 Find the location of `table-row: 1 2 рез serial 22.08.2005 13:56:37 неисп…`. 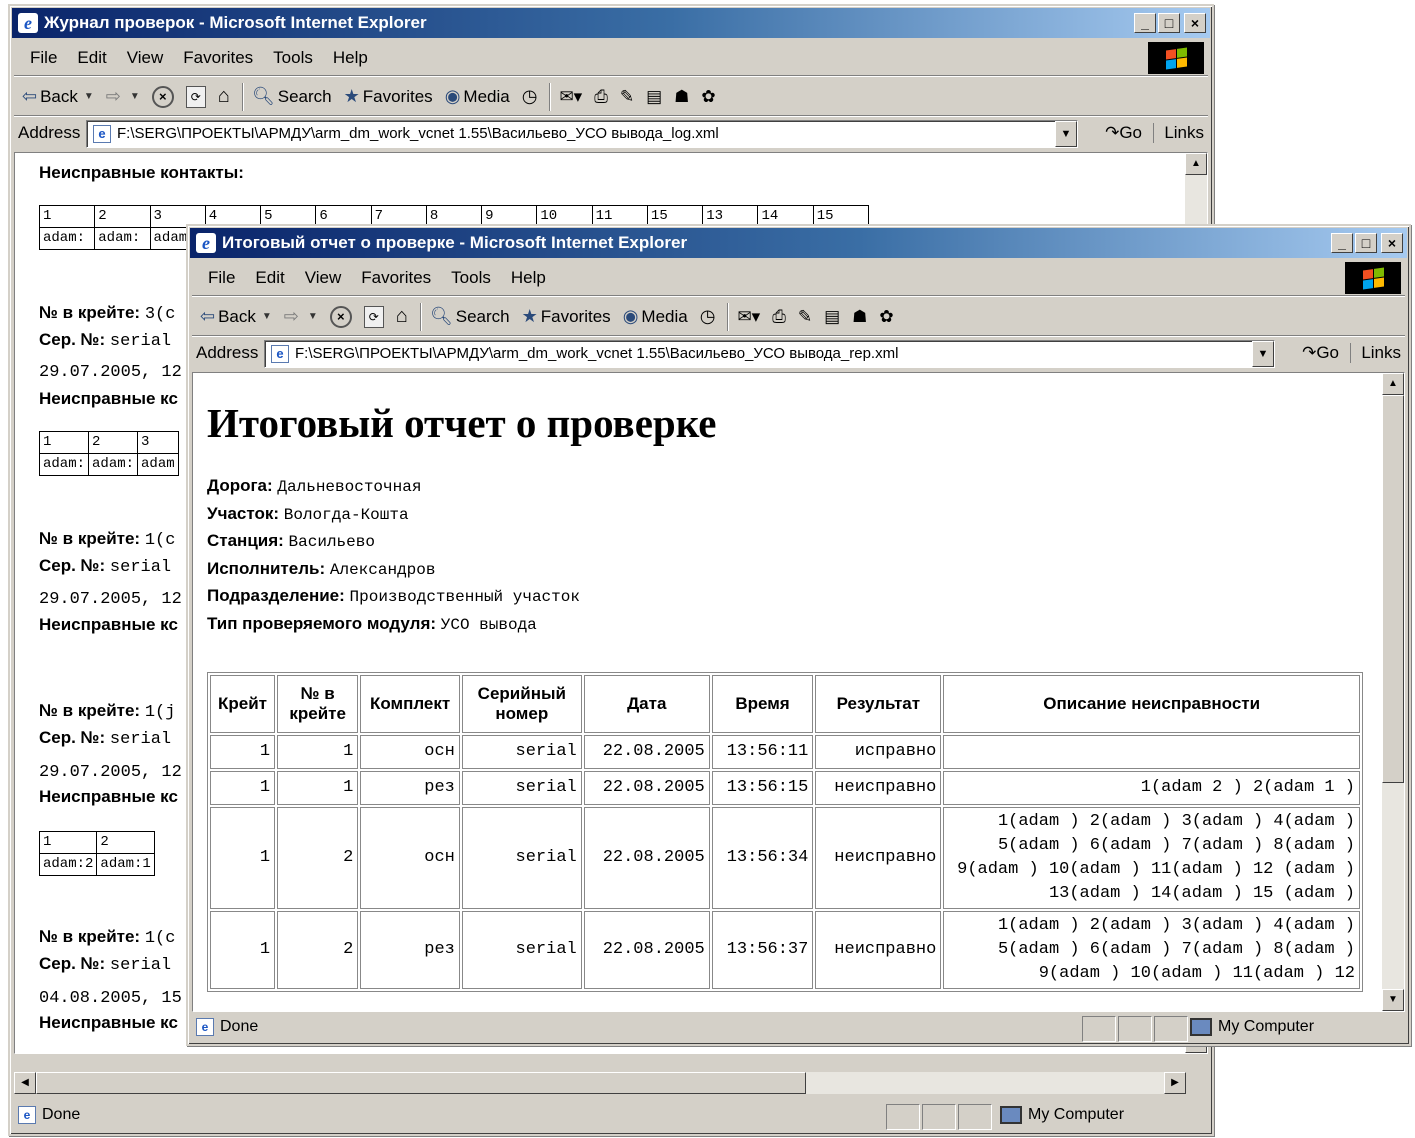

table-row: 1 2 рез serial 22.08.2005 13:56:37 неисп… is located at coordinates (785, 950).